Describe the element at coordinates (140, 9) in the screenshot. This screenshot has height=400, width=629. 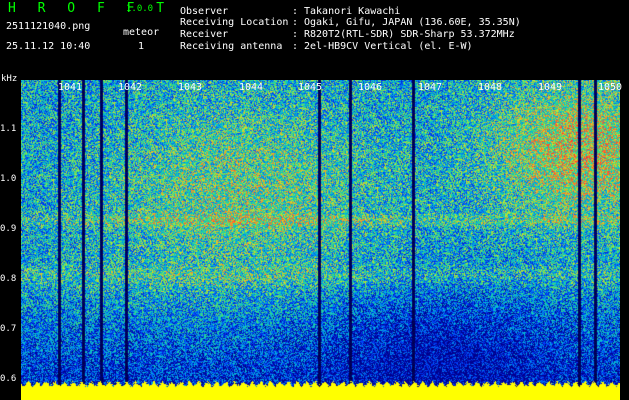
I see `app-version: 1.0.0` at that location.